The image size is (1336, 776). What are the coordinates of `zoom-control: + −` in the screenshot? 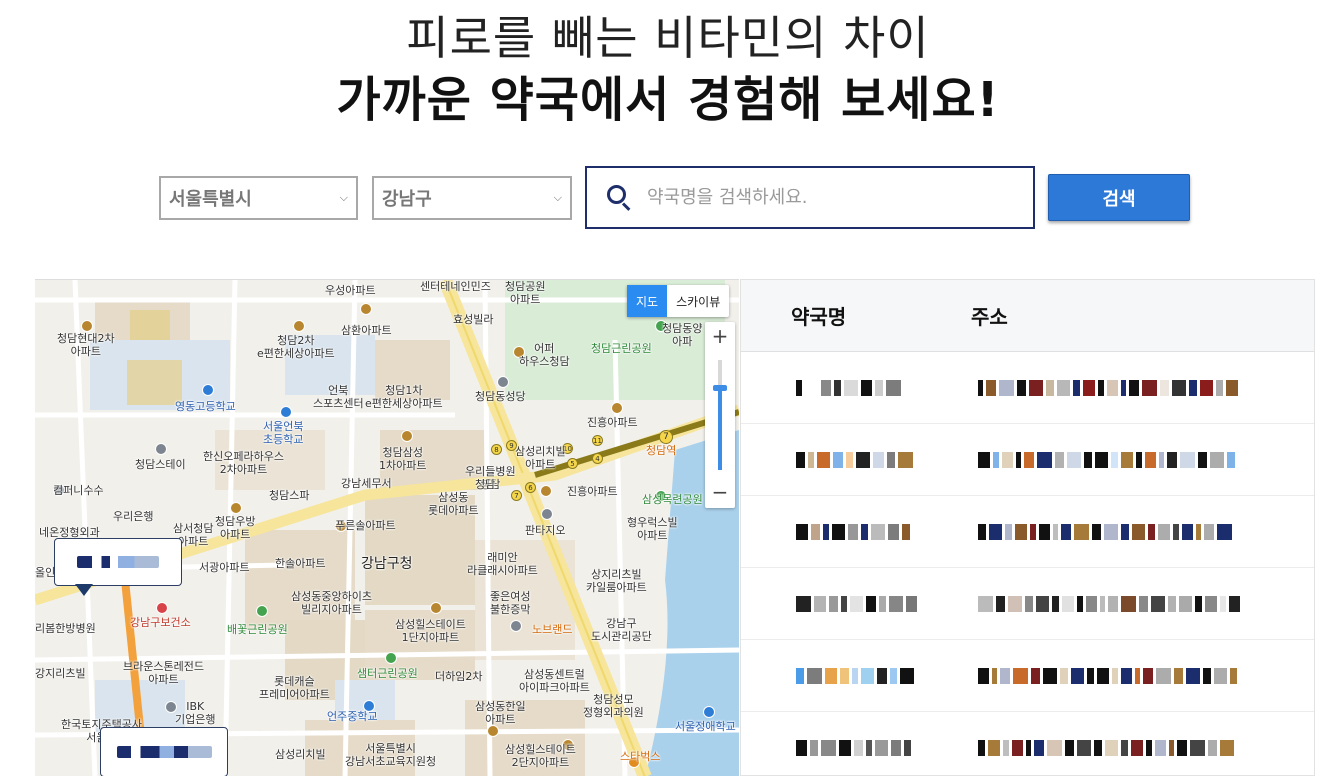 It's located at (720, 415).